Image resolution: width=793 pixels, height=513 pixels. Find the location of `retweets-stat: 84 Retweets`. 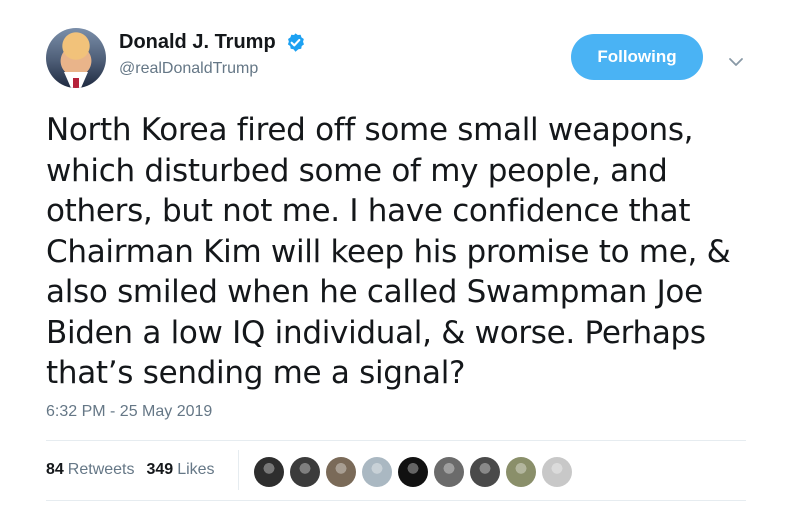

retweets-stat: 84 Retweets is located at coordinates (90, 470).